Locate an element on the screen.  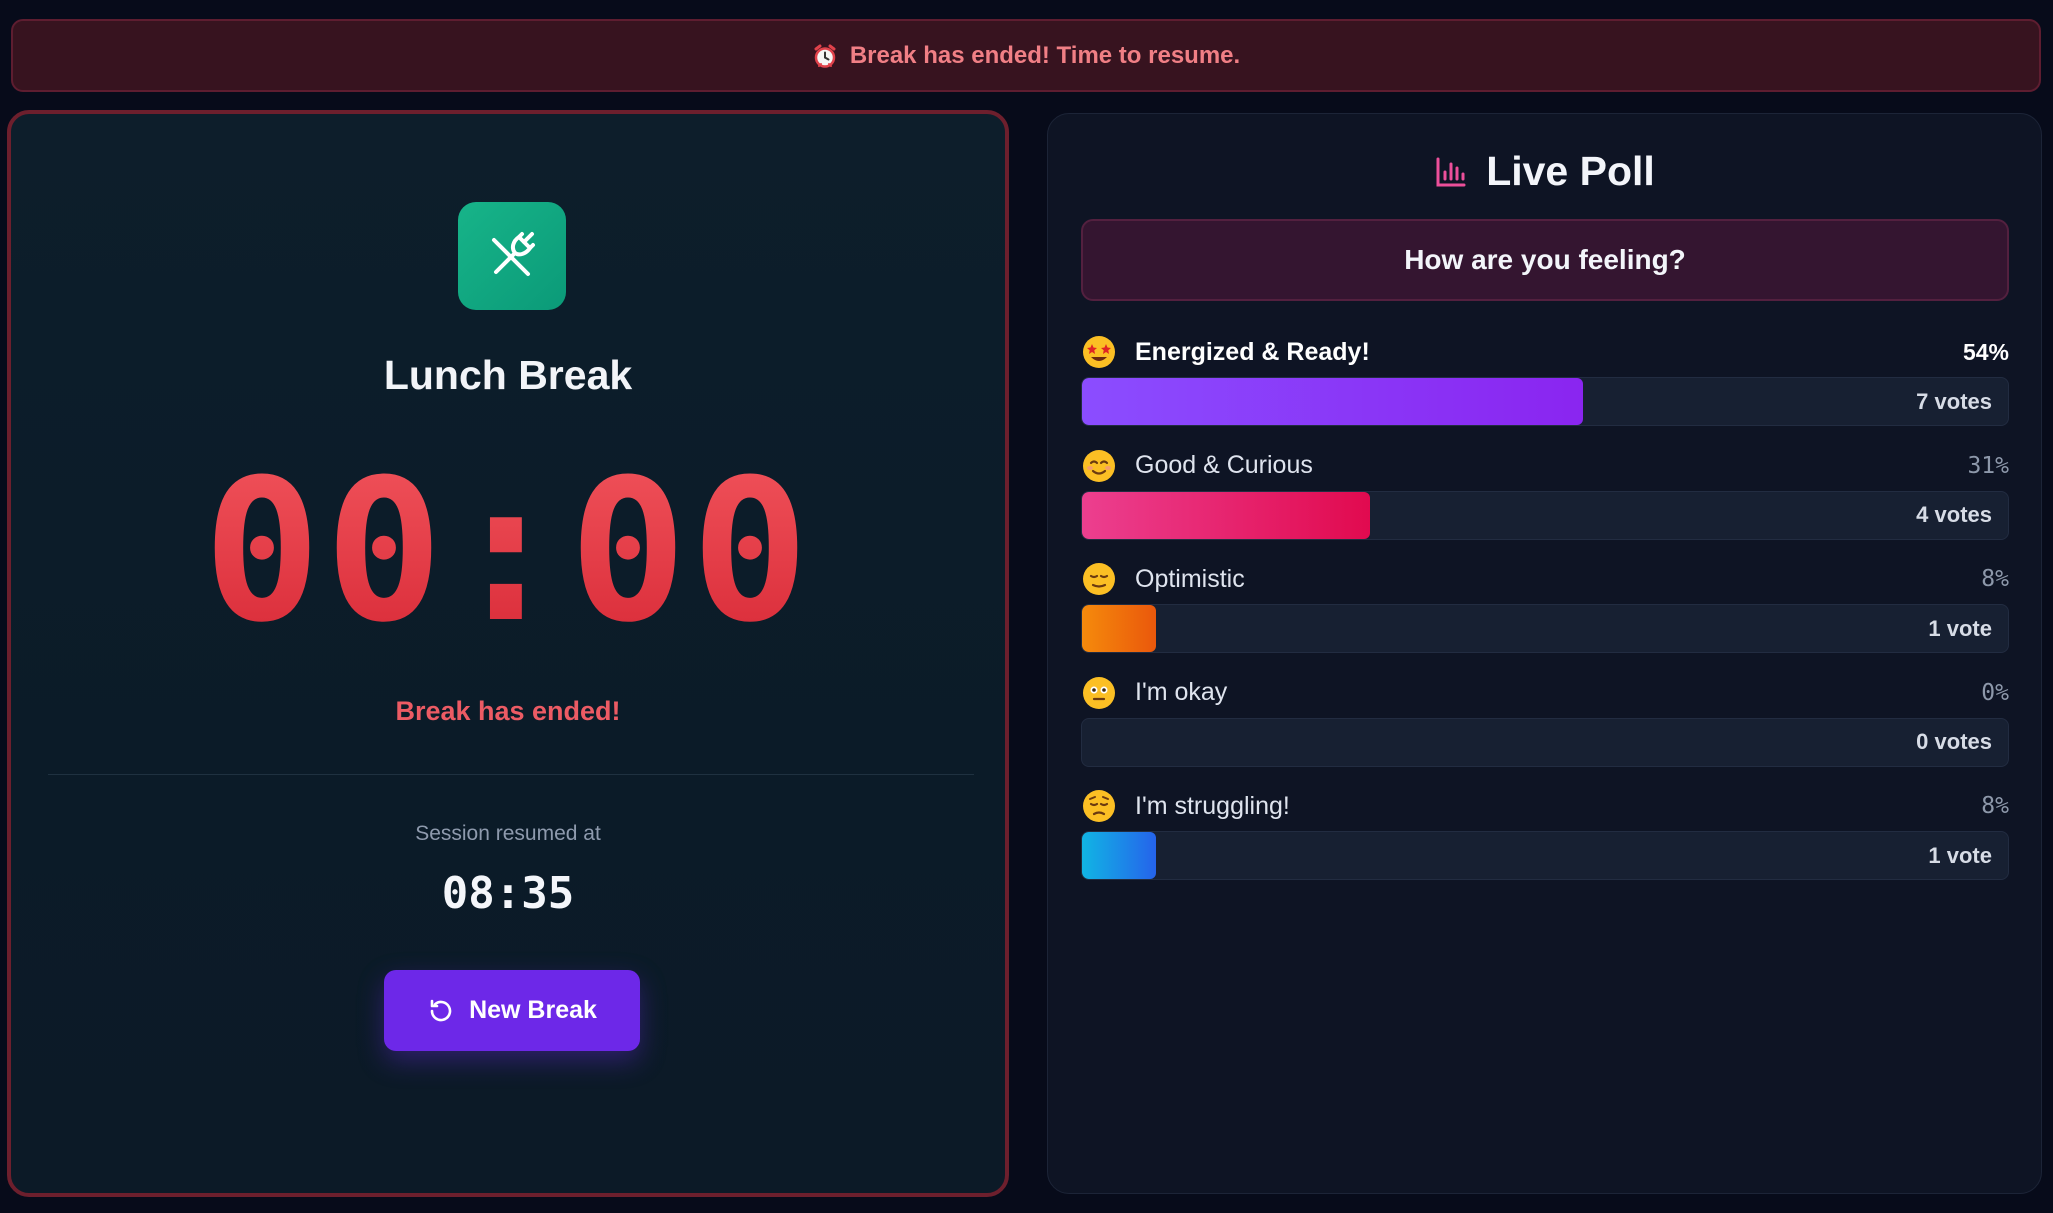
poll-title: Live Poll is located at coordinates (1570, 171).